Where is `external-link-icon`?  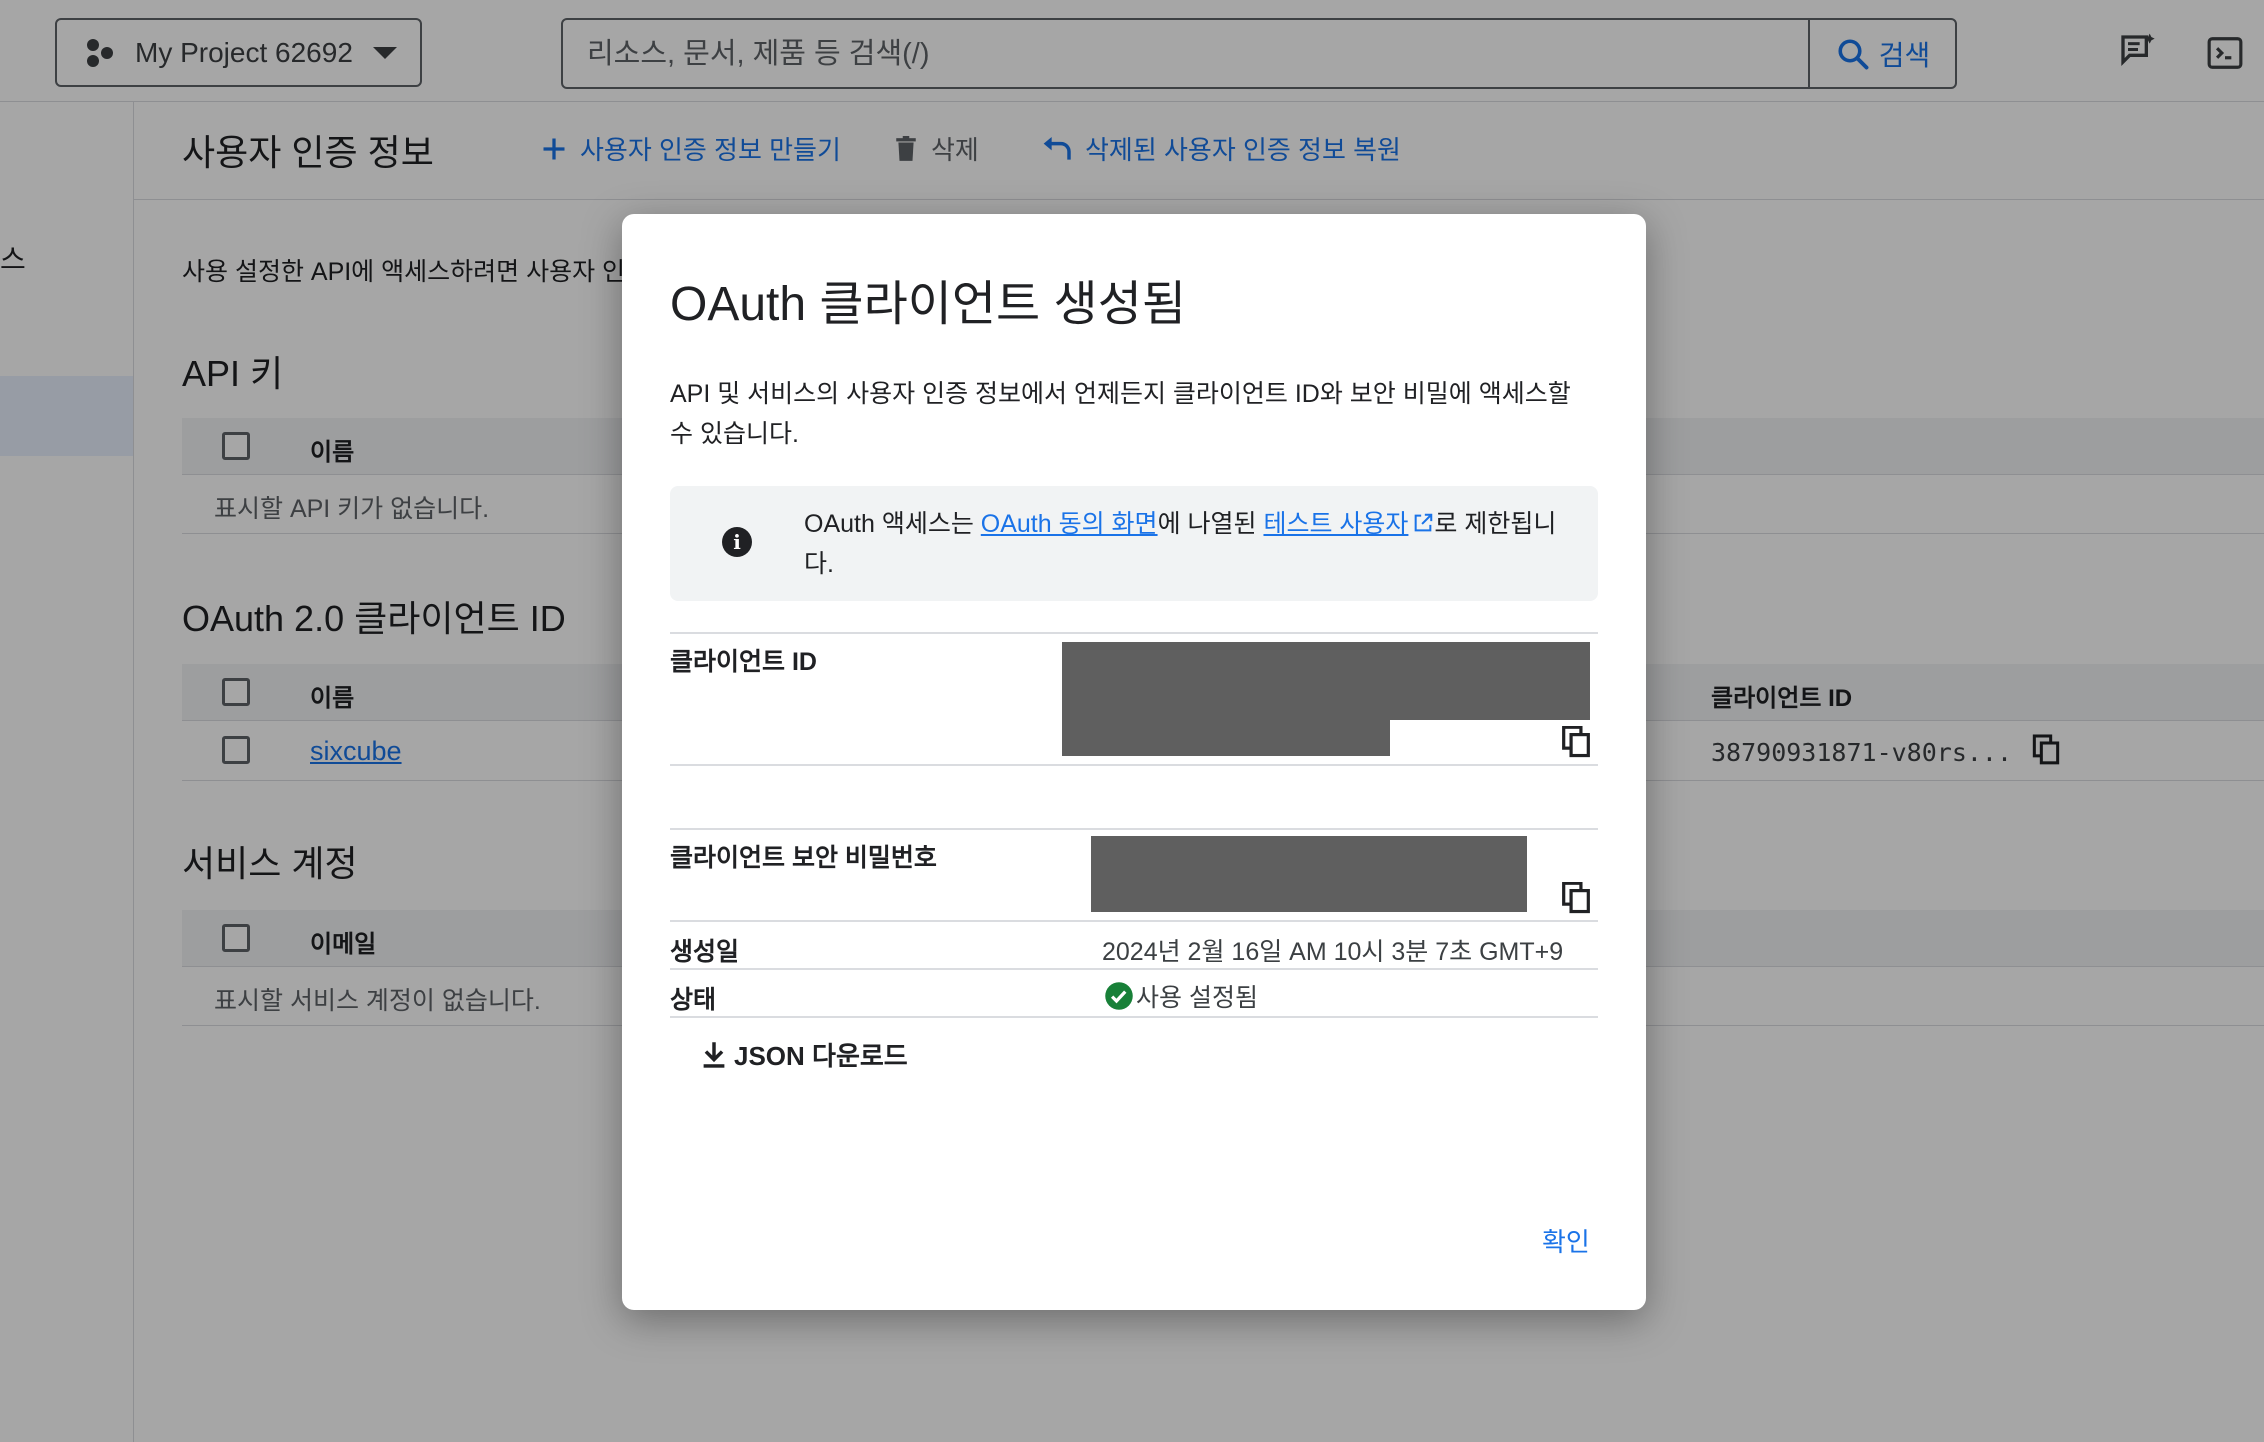 external-link-icon is located at coordinates (1423, 523).